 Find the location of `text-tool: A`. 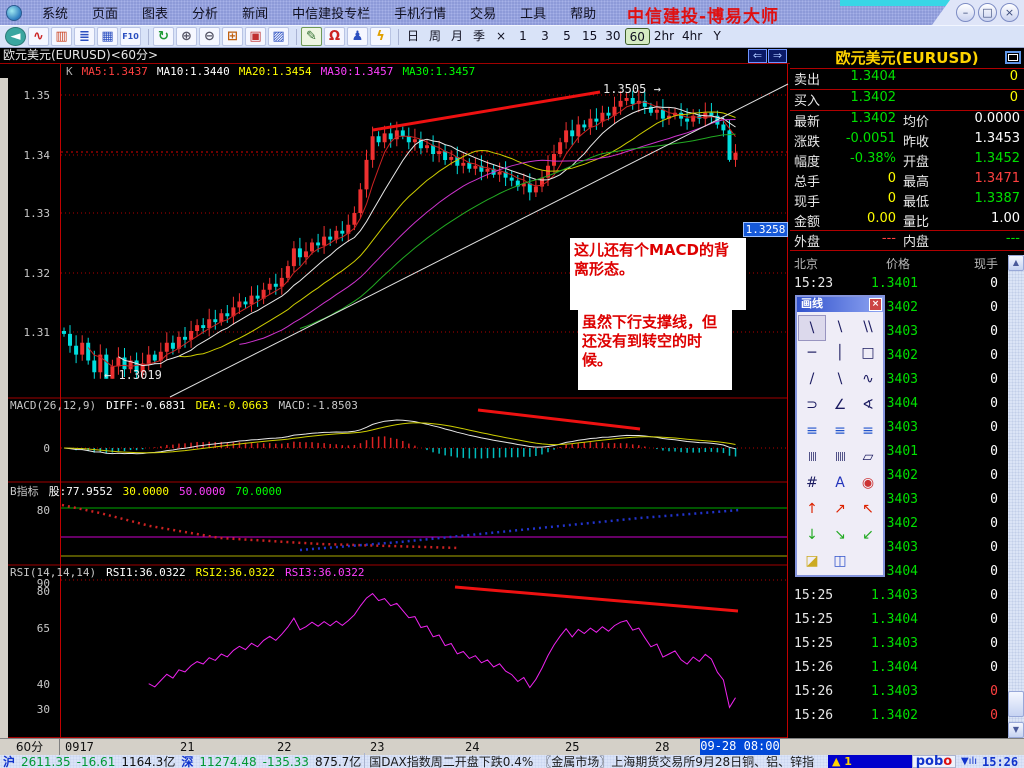

text-tool: A is located at coordinates (840, 484).